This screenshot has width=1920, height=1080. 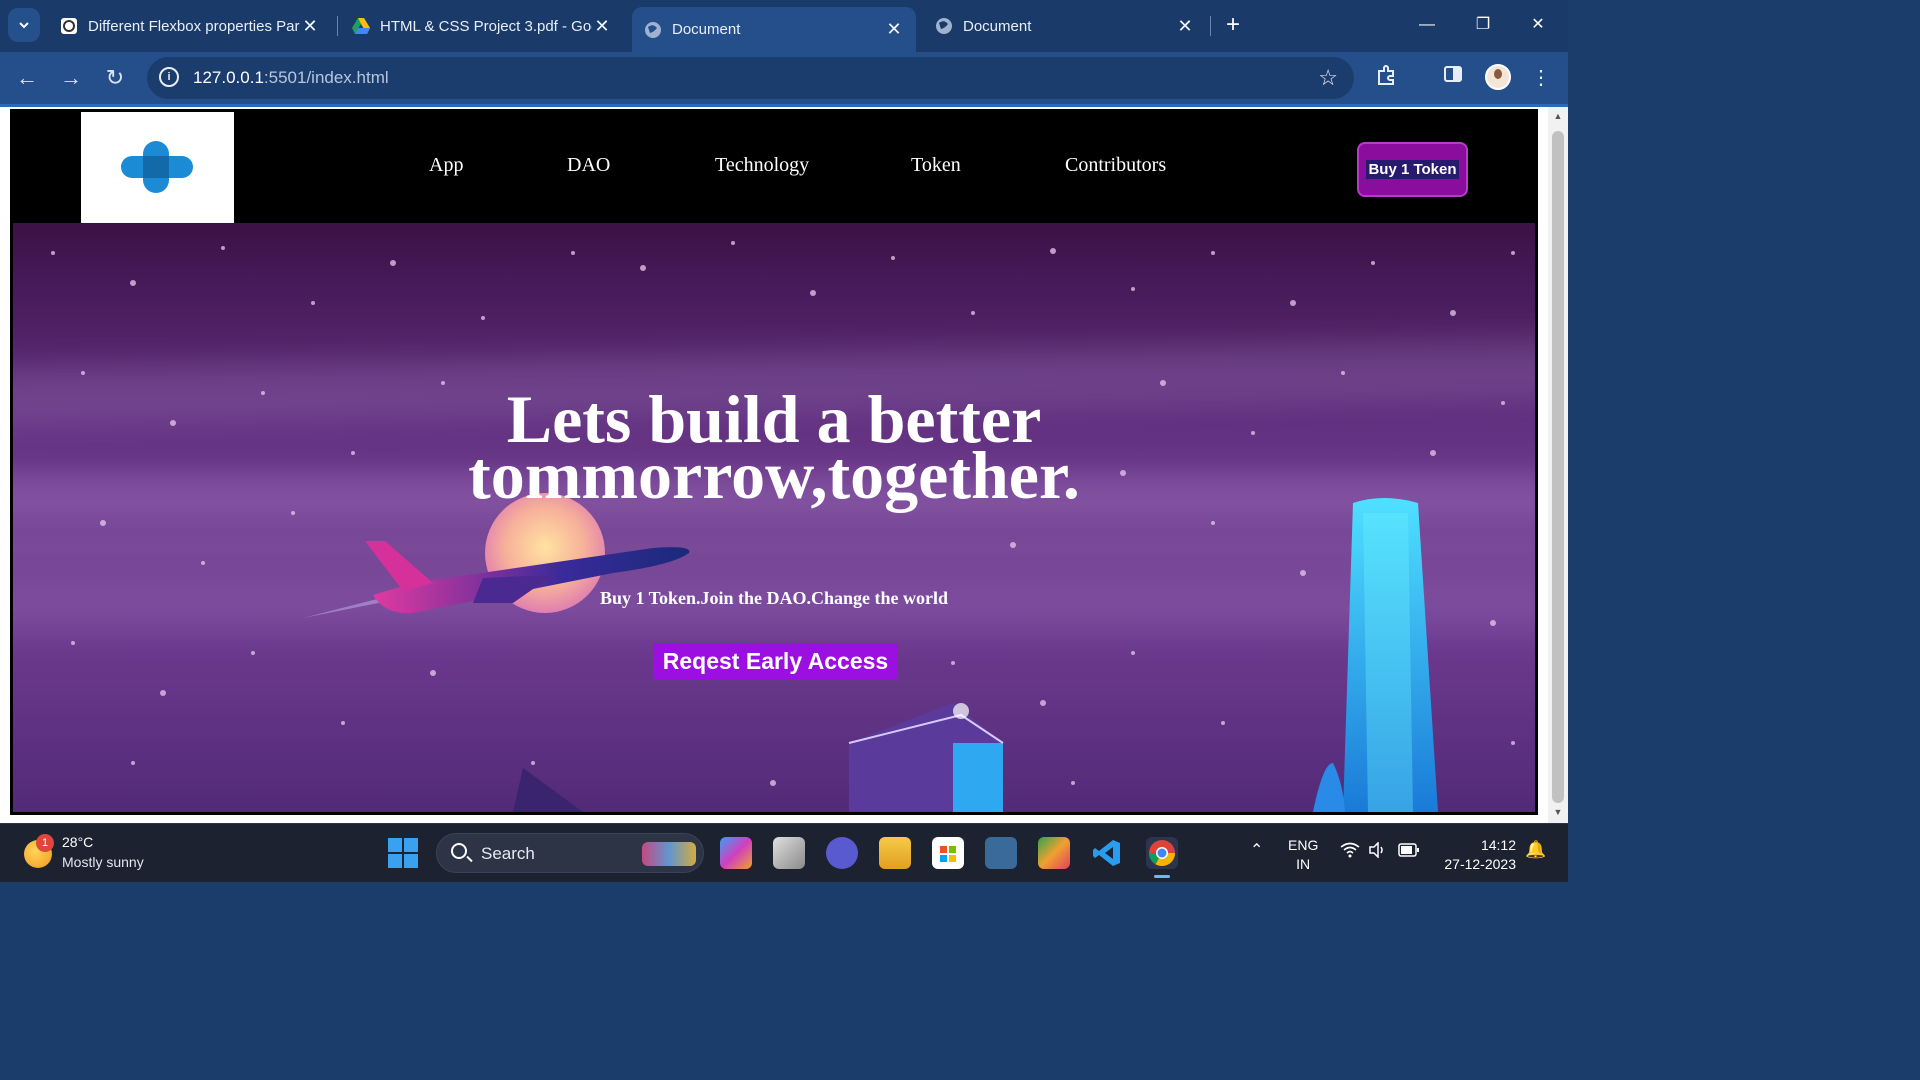 I want to click on battery-icon, so click(x=1409, y=851).